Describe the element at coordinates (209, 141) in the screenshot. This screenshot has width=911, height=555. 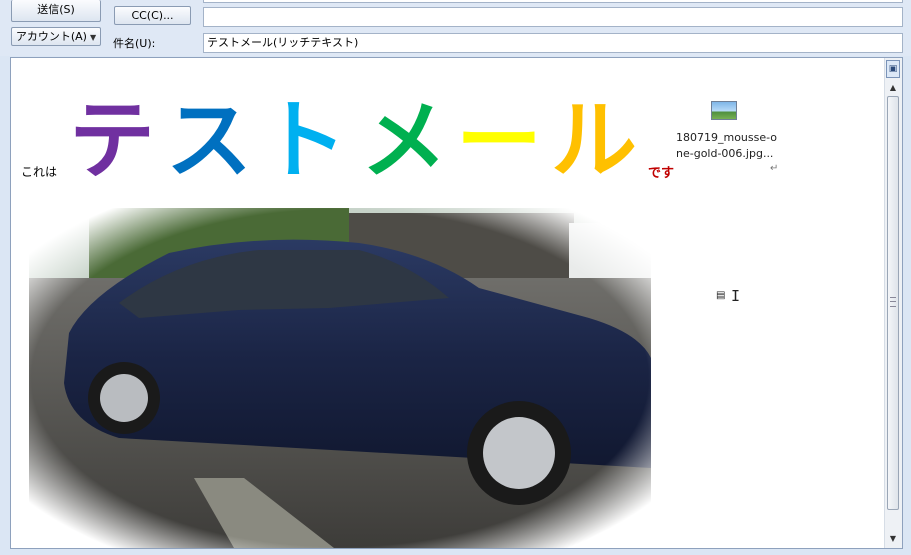
I see `big-char-su: ス` at that location.